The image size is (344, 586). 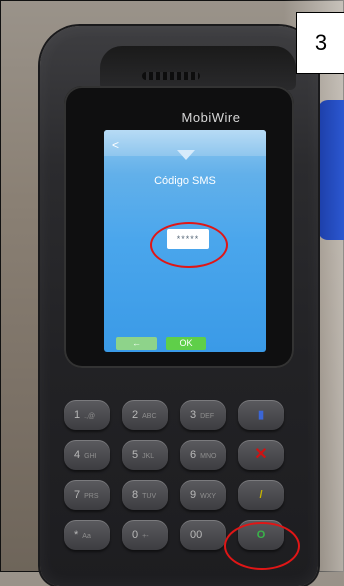 I want to click on highlight-ring-input, so click(x=189, y=245).